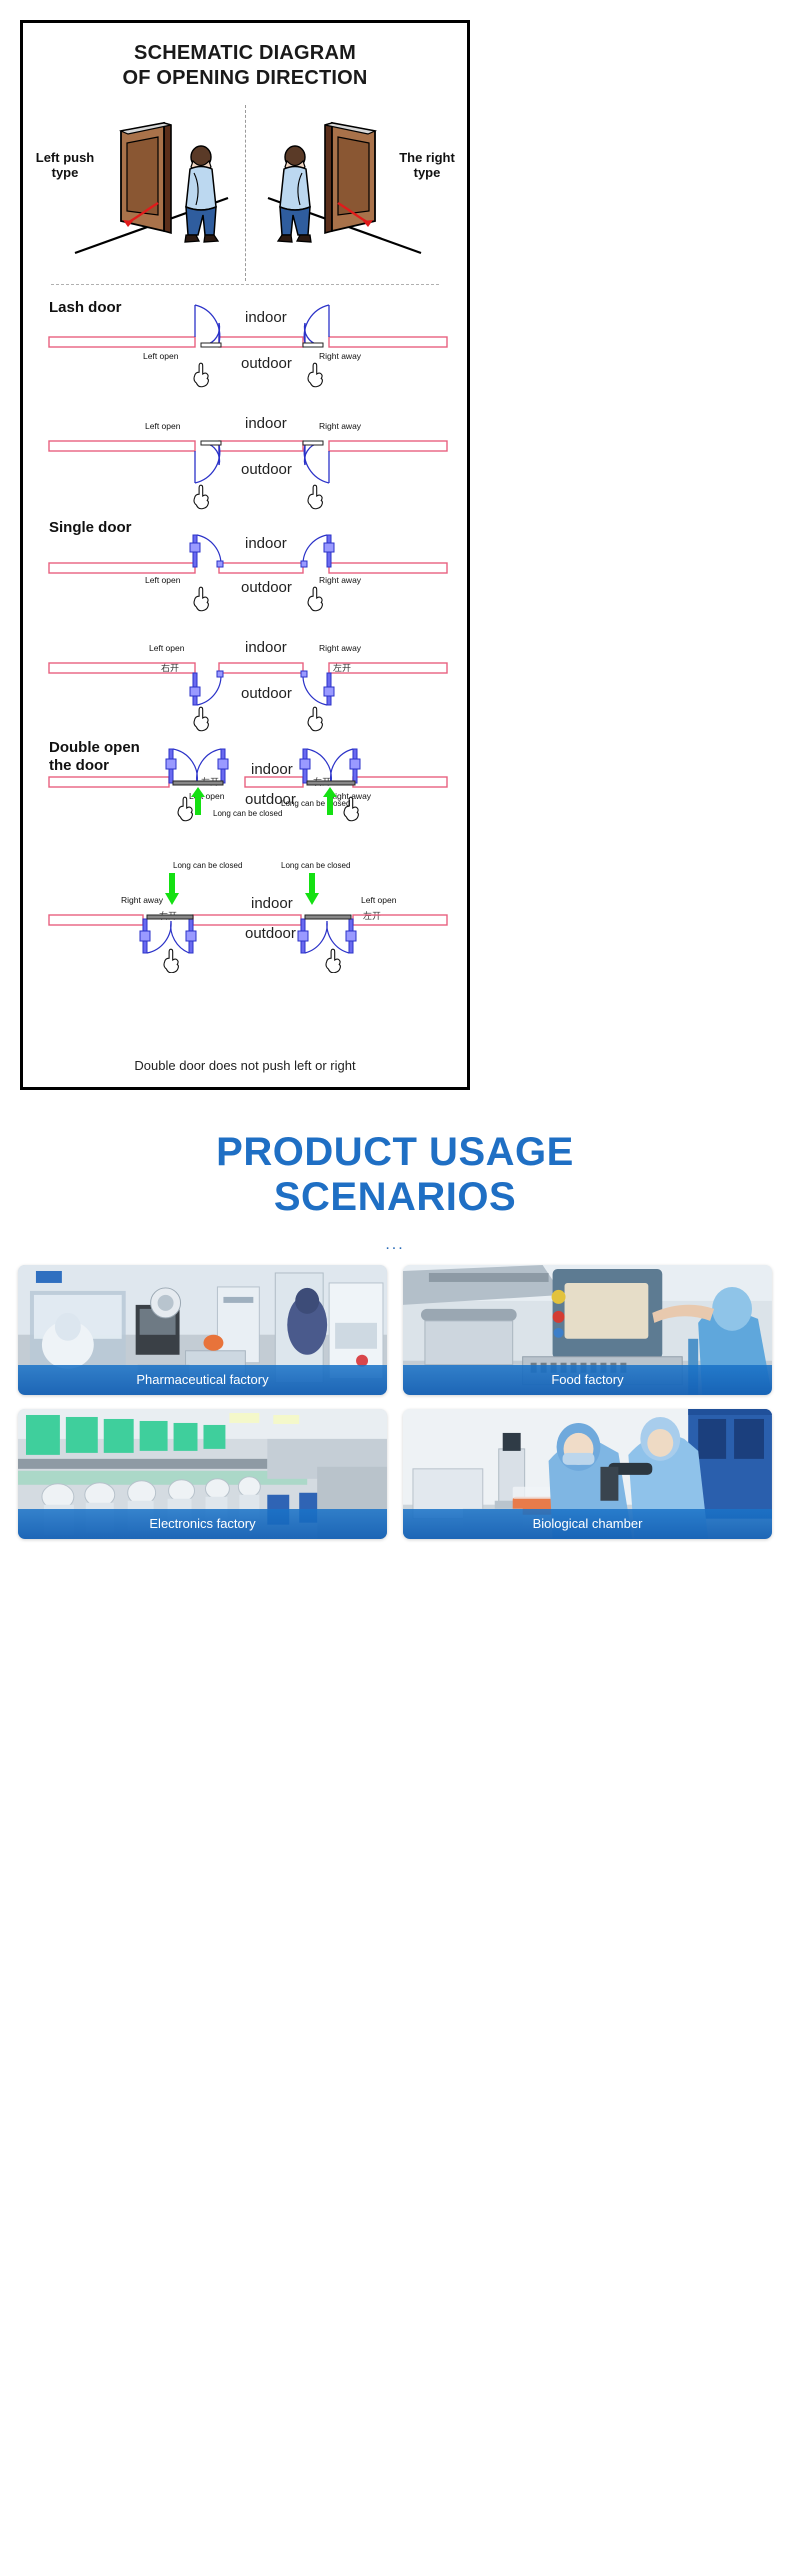 This screenshot has width=790, height=2566. Describe the element at coordinates (202, 1380) in the screenshot. I see `scenario-card-caption: Pharmaceutical factory` at that location.